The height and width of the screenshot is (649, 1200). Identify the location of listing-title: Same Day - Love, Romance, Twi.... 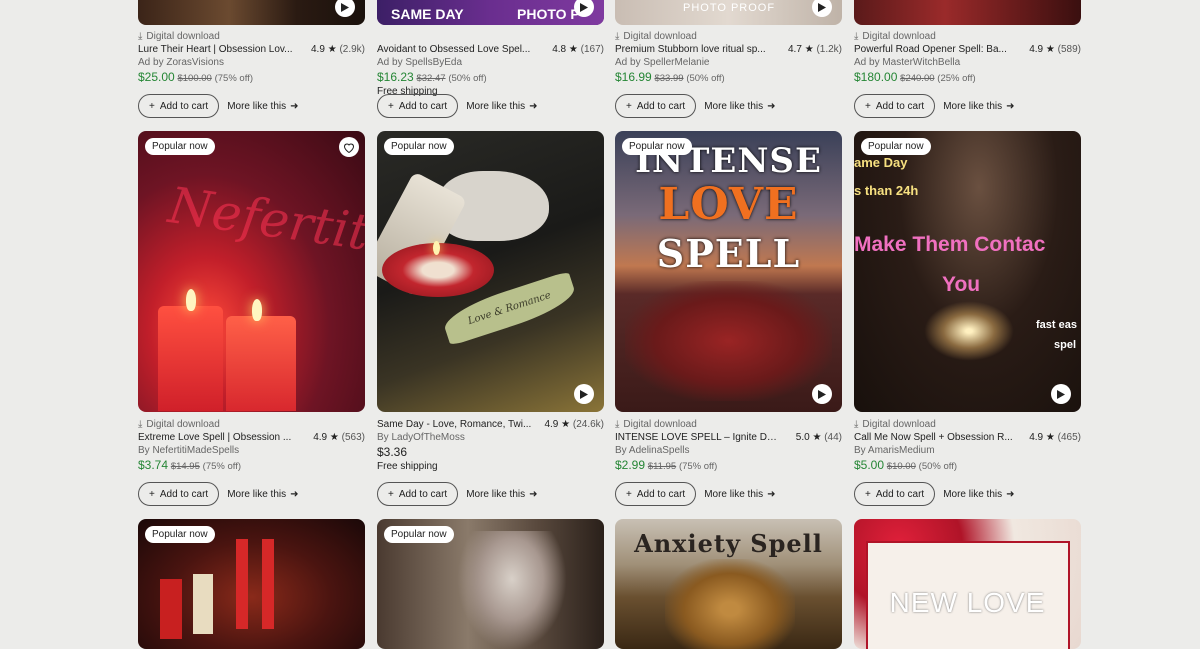
(454, 424).